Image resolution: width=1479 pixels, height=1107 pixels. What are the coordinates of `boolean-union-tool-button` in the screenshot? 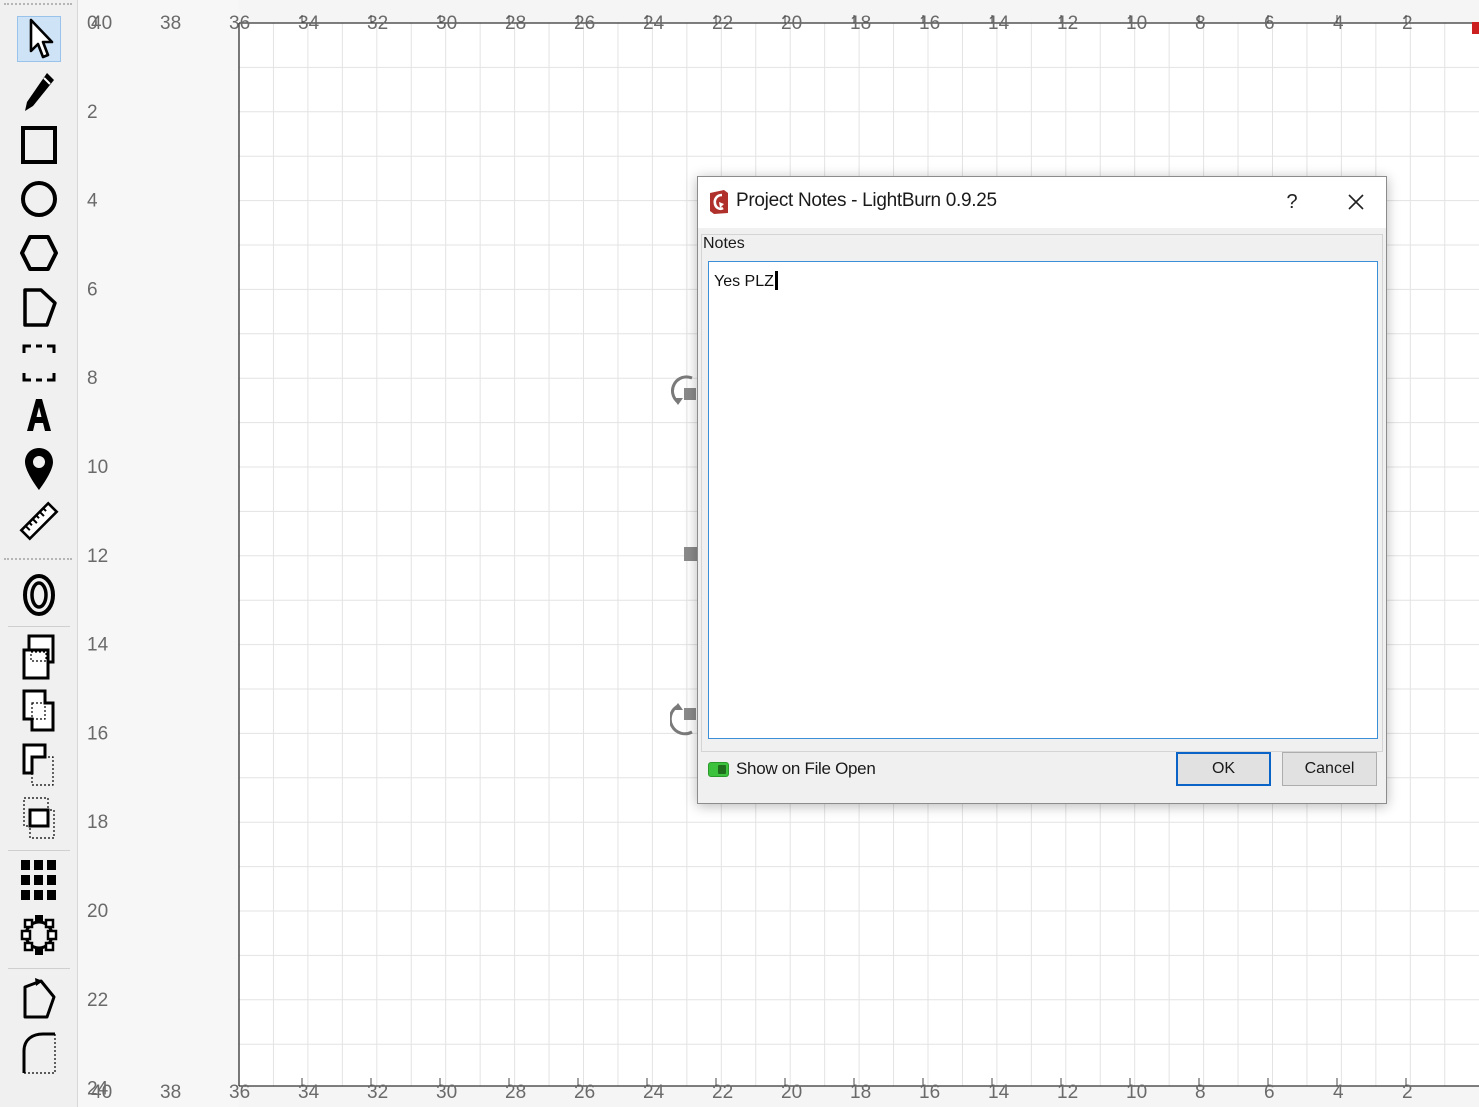 It's located at (39, 711).